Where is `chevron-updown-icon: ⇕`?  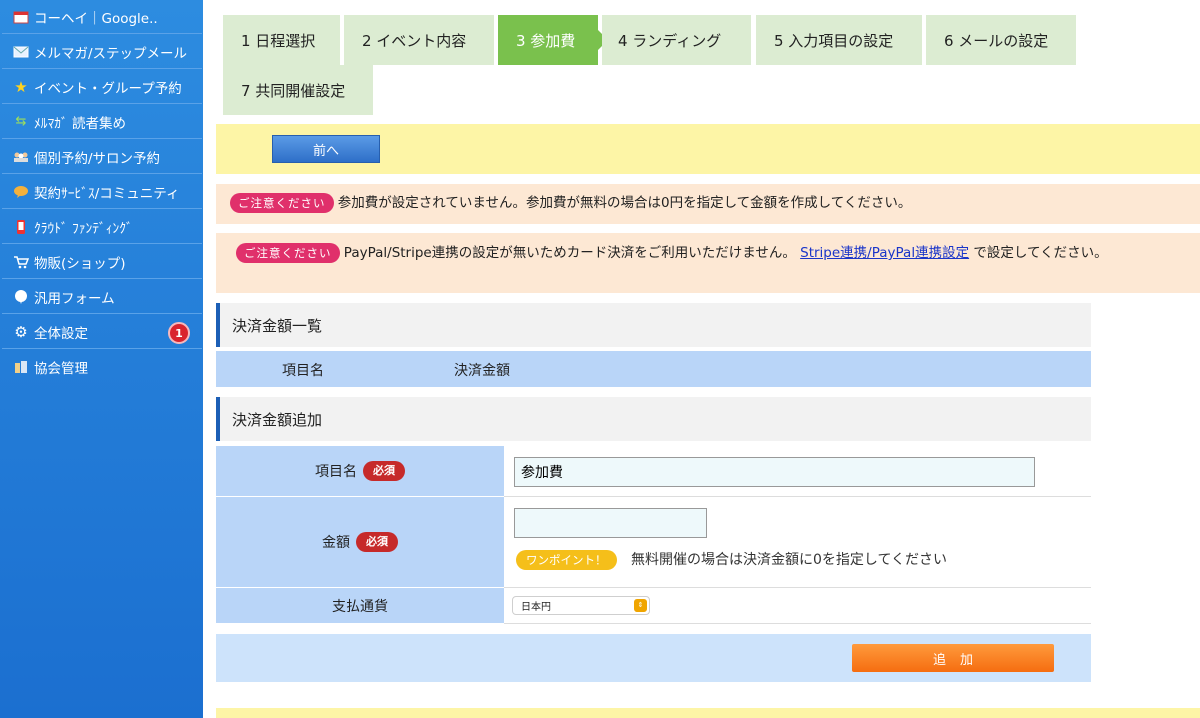
chevron-updown-icon: ⇕ is located at coordinates (640, 605).